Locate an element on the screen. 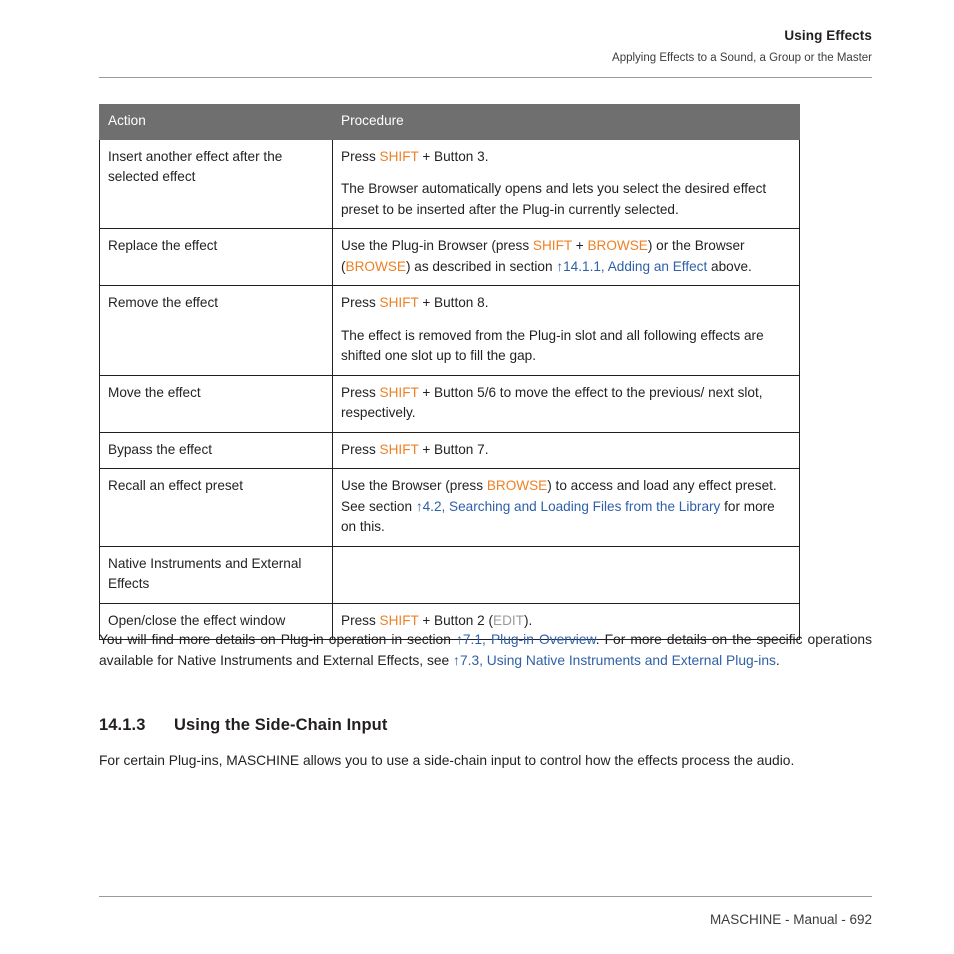 The width and height of the screenshot is (954, 954). cell-action: Remove the effect is located at coordinates (216, 330).